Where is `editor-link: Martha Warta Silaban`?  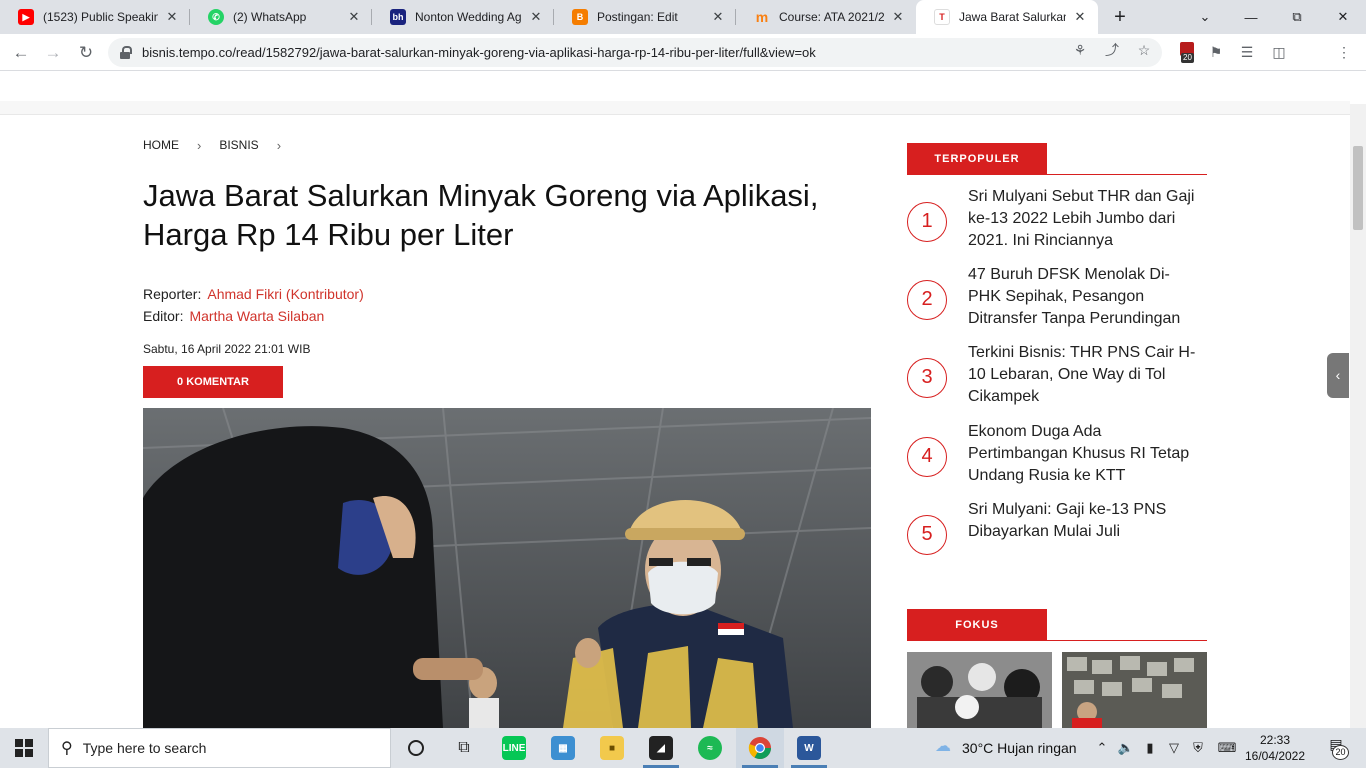 editor-link: Martha Warta Silaban is located at coordinates (256, 316).